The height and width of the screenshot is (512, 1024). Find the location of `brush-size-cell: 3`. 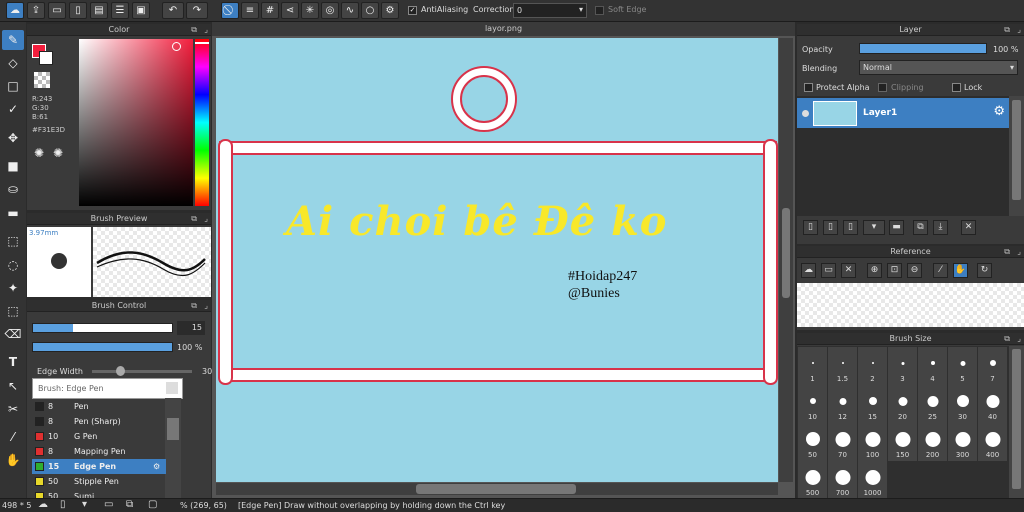

brush-size-cell: 3 is located at coordinates (902, 366).